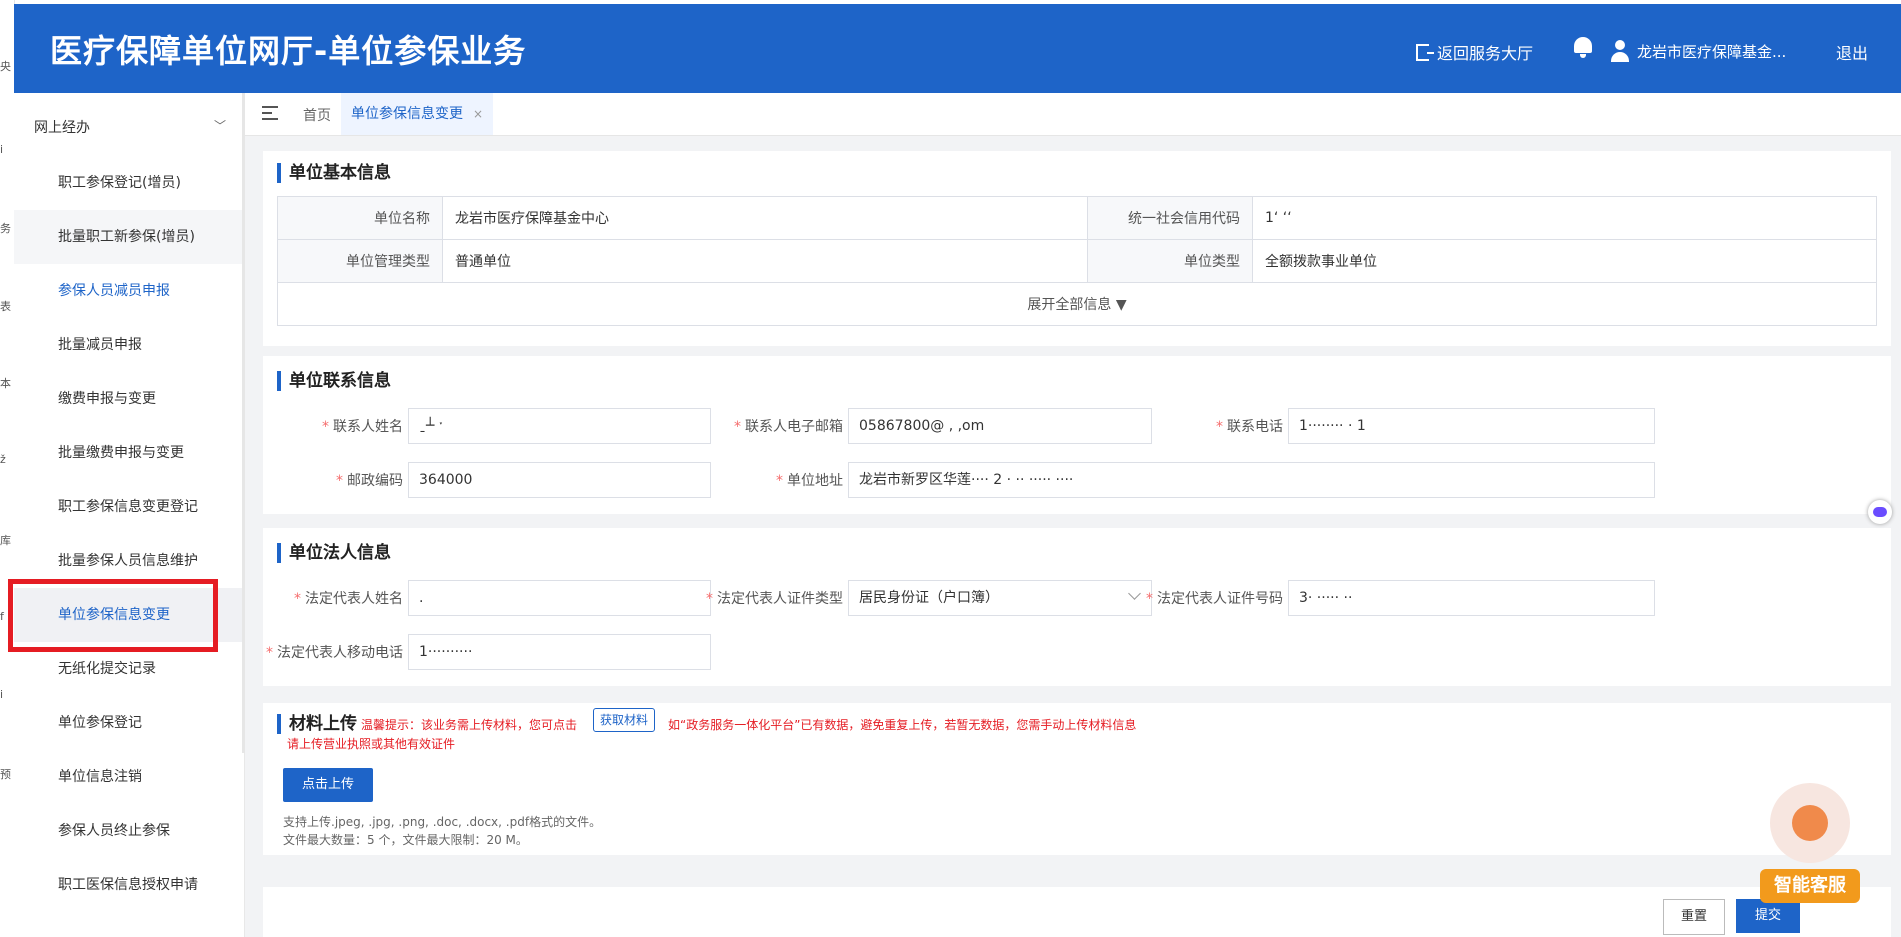 This screenshot has width=1901, height=937. I want to click on notification-button, so click(1583, 47).